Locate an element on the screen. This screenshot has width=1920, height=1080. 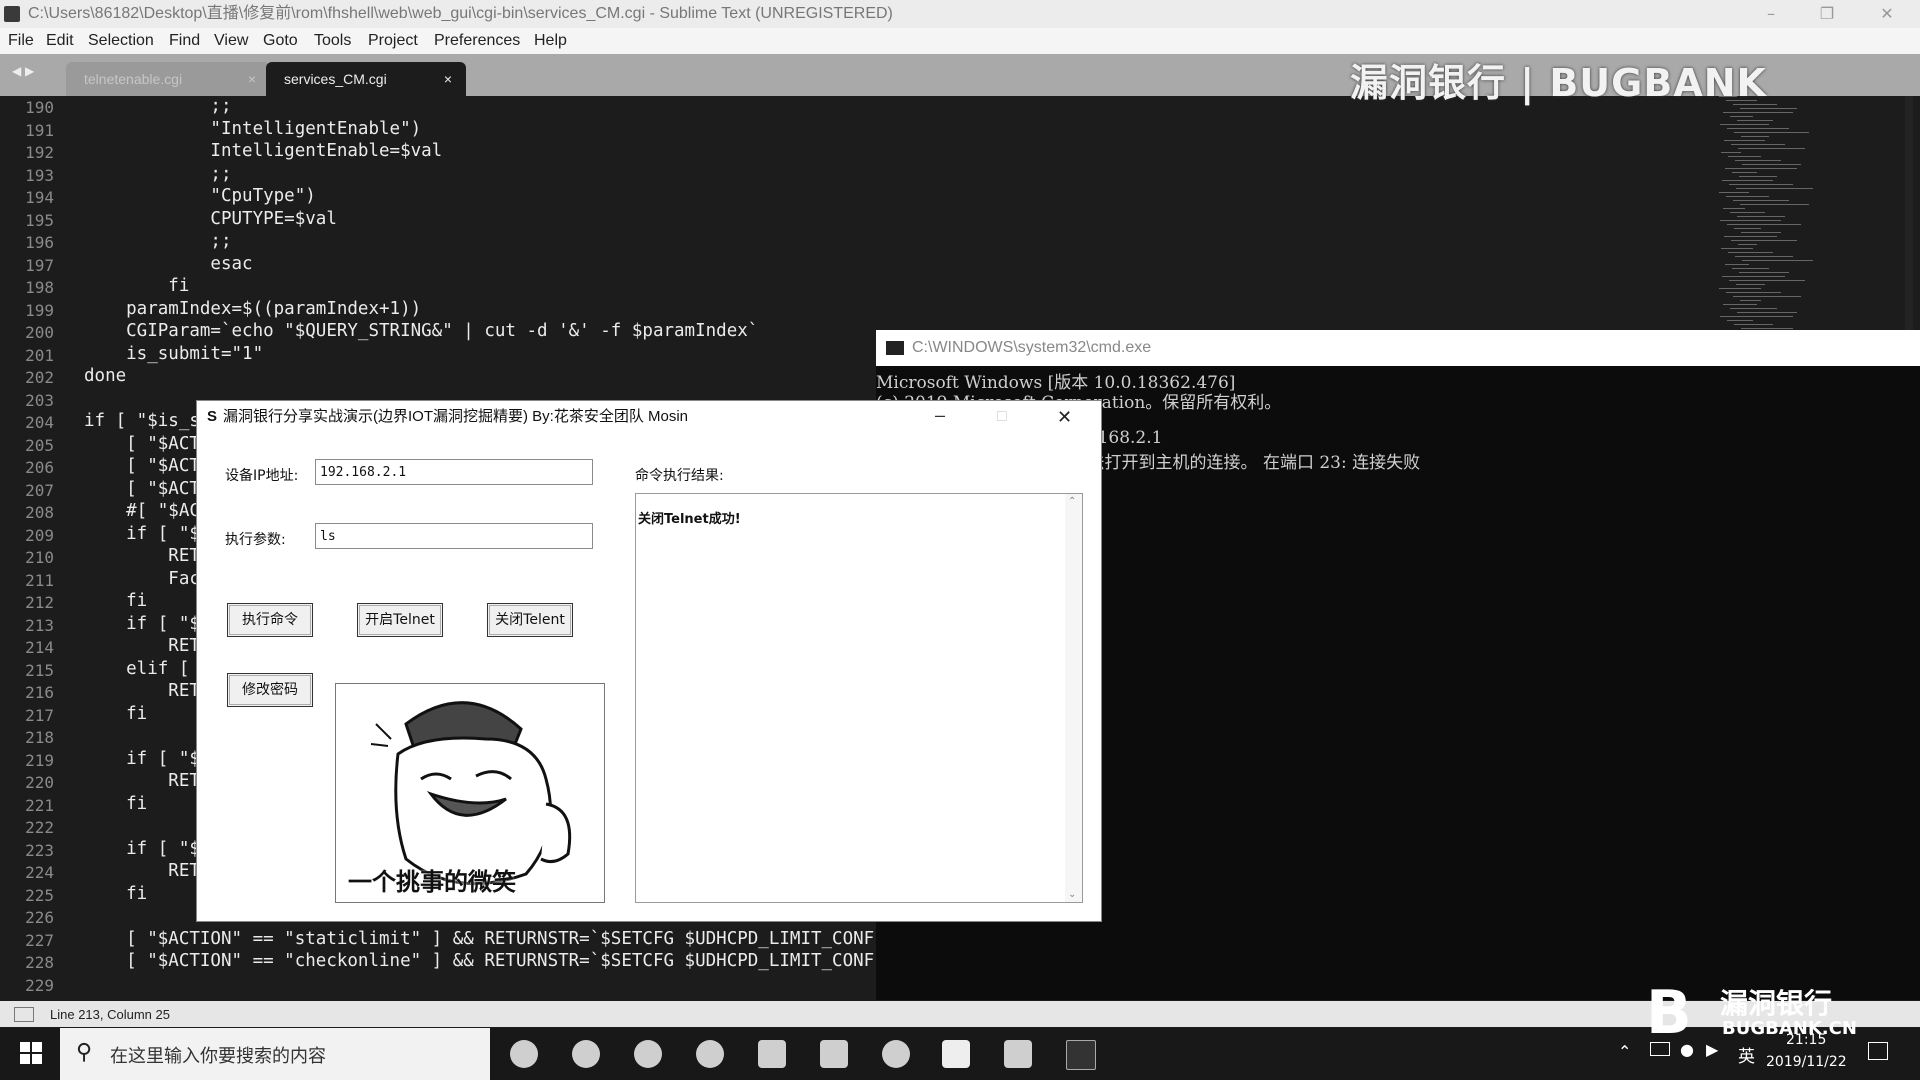
file-explorer-taskbar-icon is located at coordinates (834, 1054).